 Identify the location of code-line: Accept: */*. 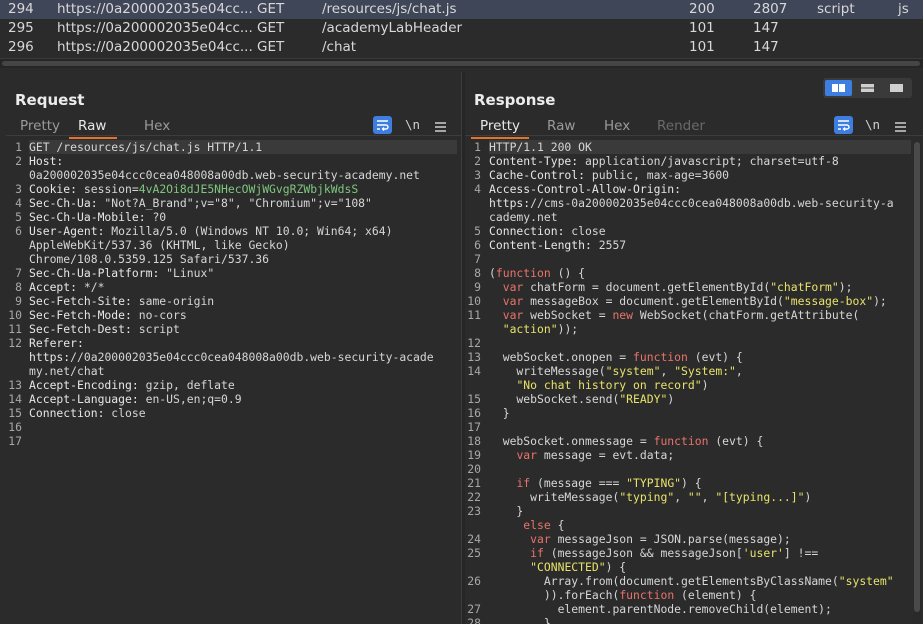
(67, 287).